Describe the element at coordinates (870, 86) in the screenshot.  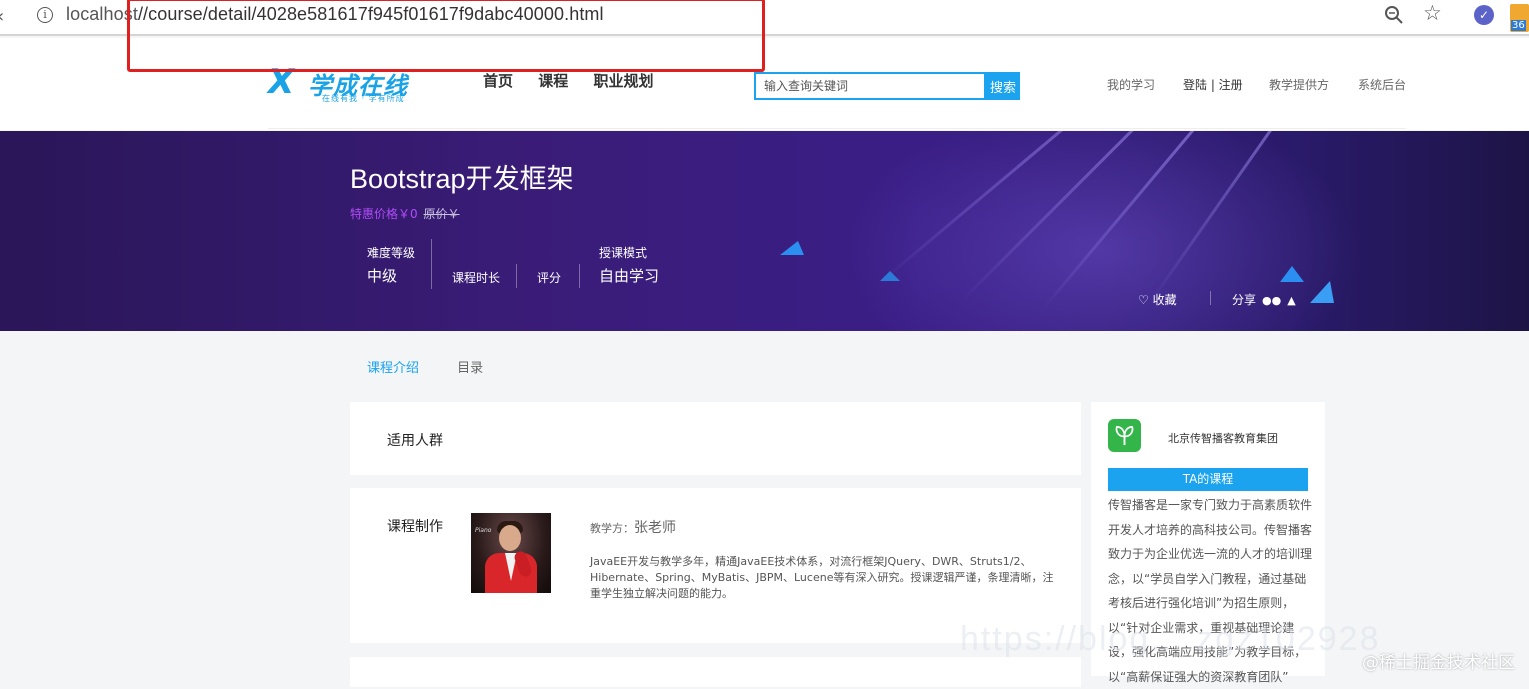
I see `search-input` at that location.